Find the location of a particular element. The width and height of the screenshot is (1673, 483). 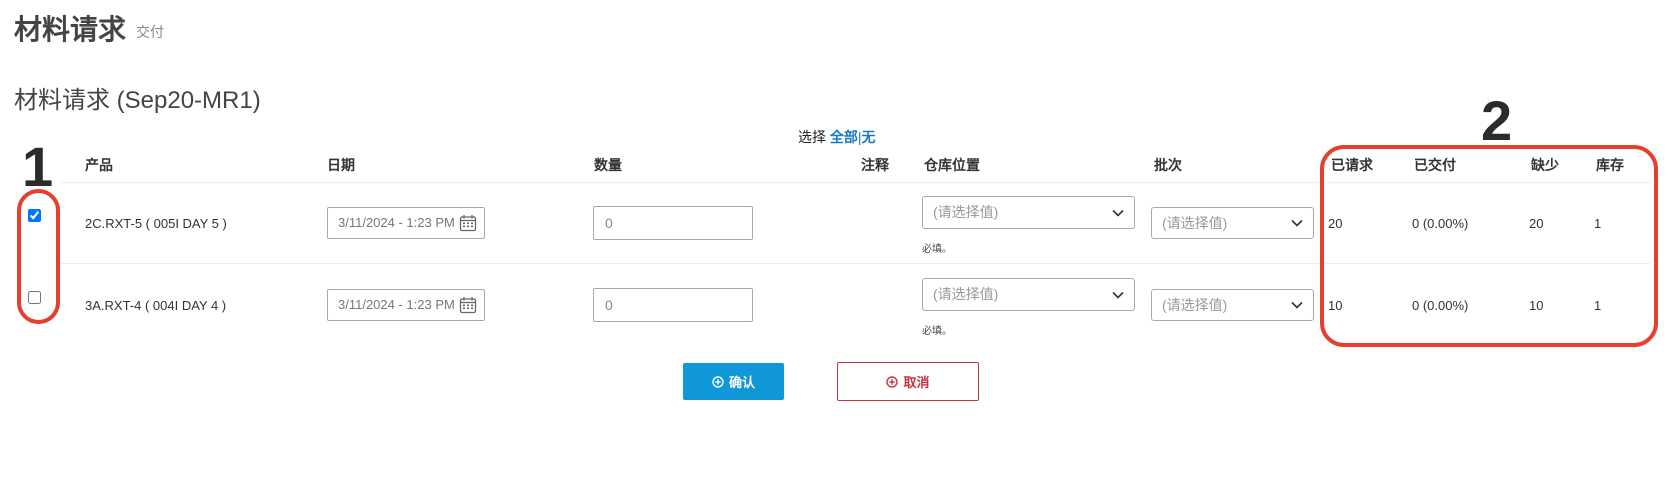

annotation-outline-checkboxes is located at coordinates (38, 256).